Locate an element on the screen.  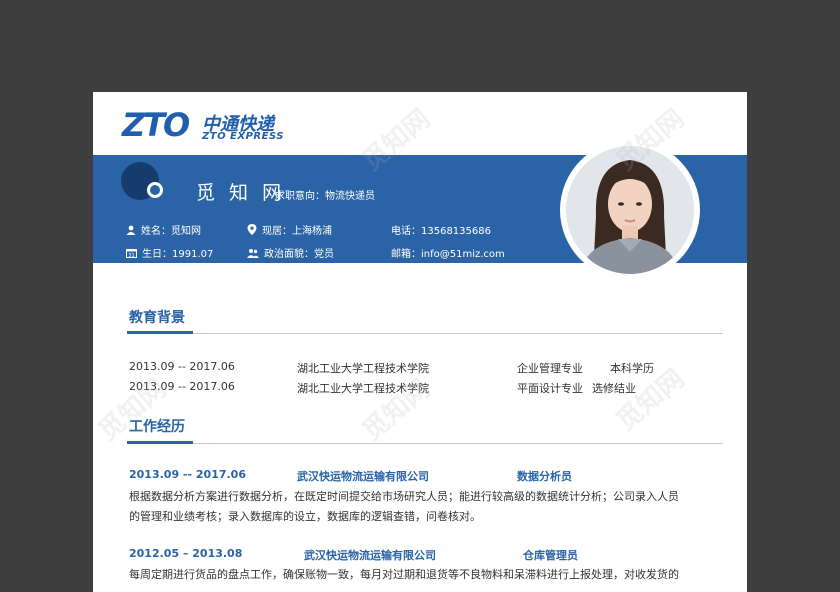
education-title: 教育背景 is located at coordinates (157, 318).